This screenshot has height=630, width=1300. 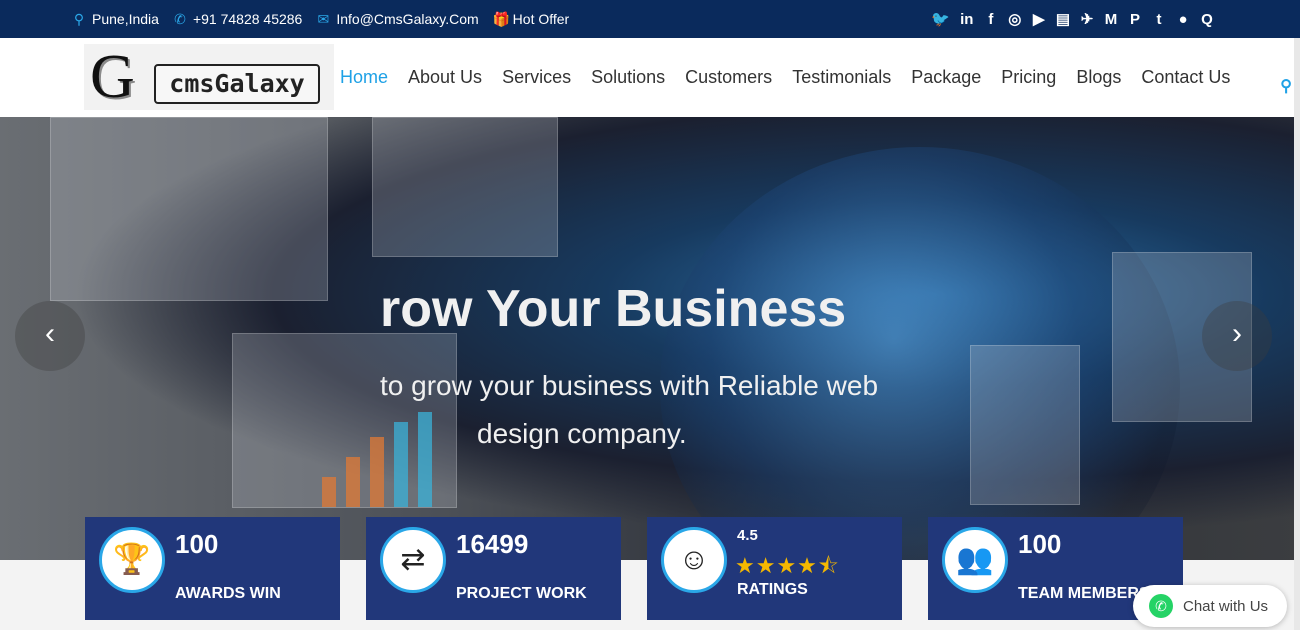 I want to click on hero-title: row Your Business, so click(x=613, y=309).